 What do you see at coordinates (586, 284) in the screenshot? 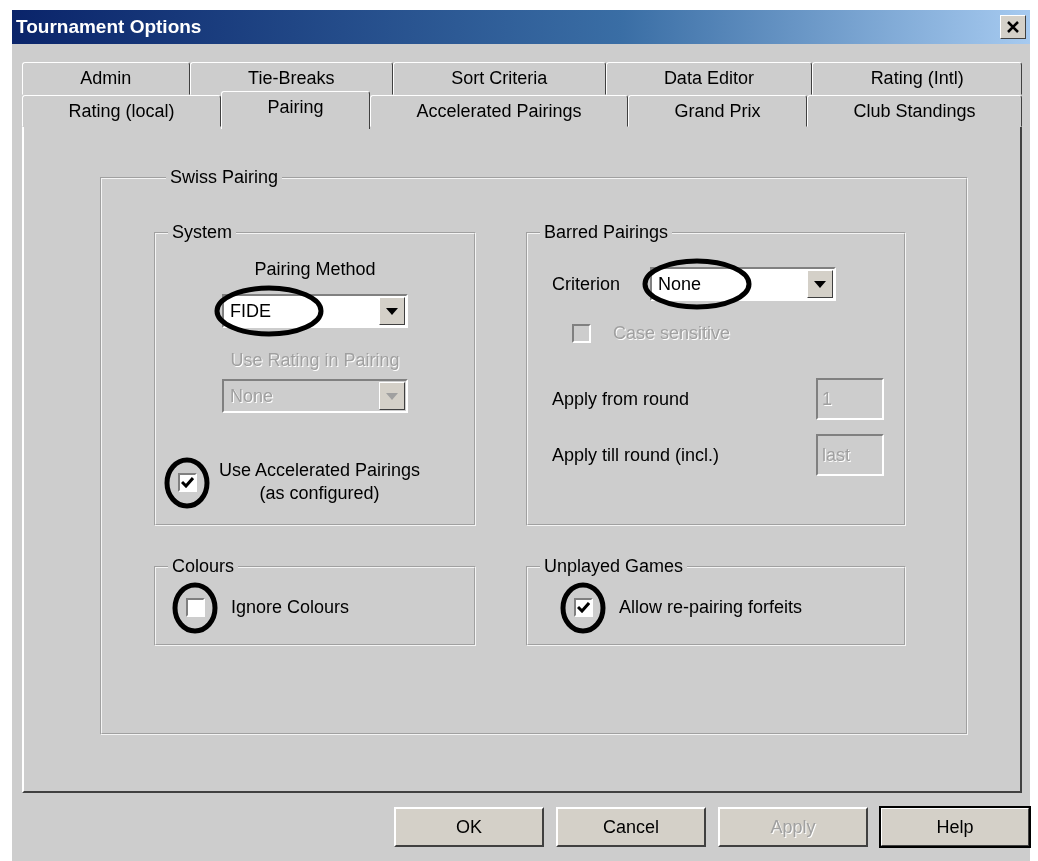
I see `field-label: Criterion` at bounding box center [586, 284].